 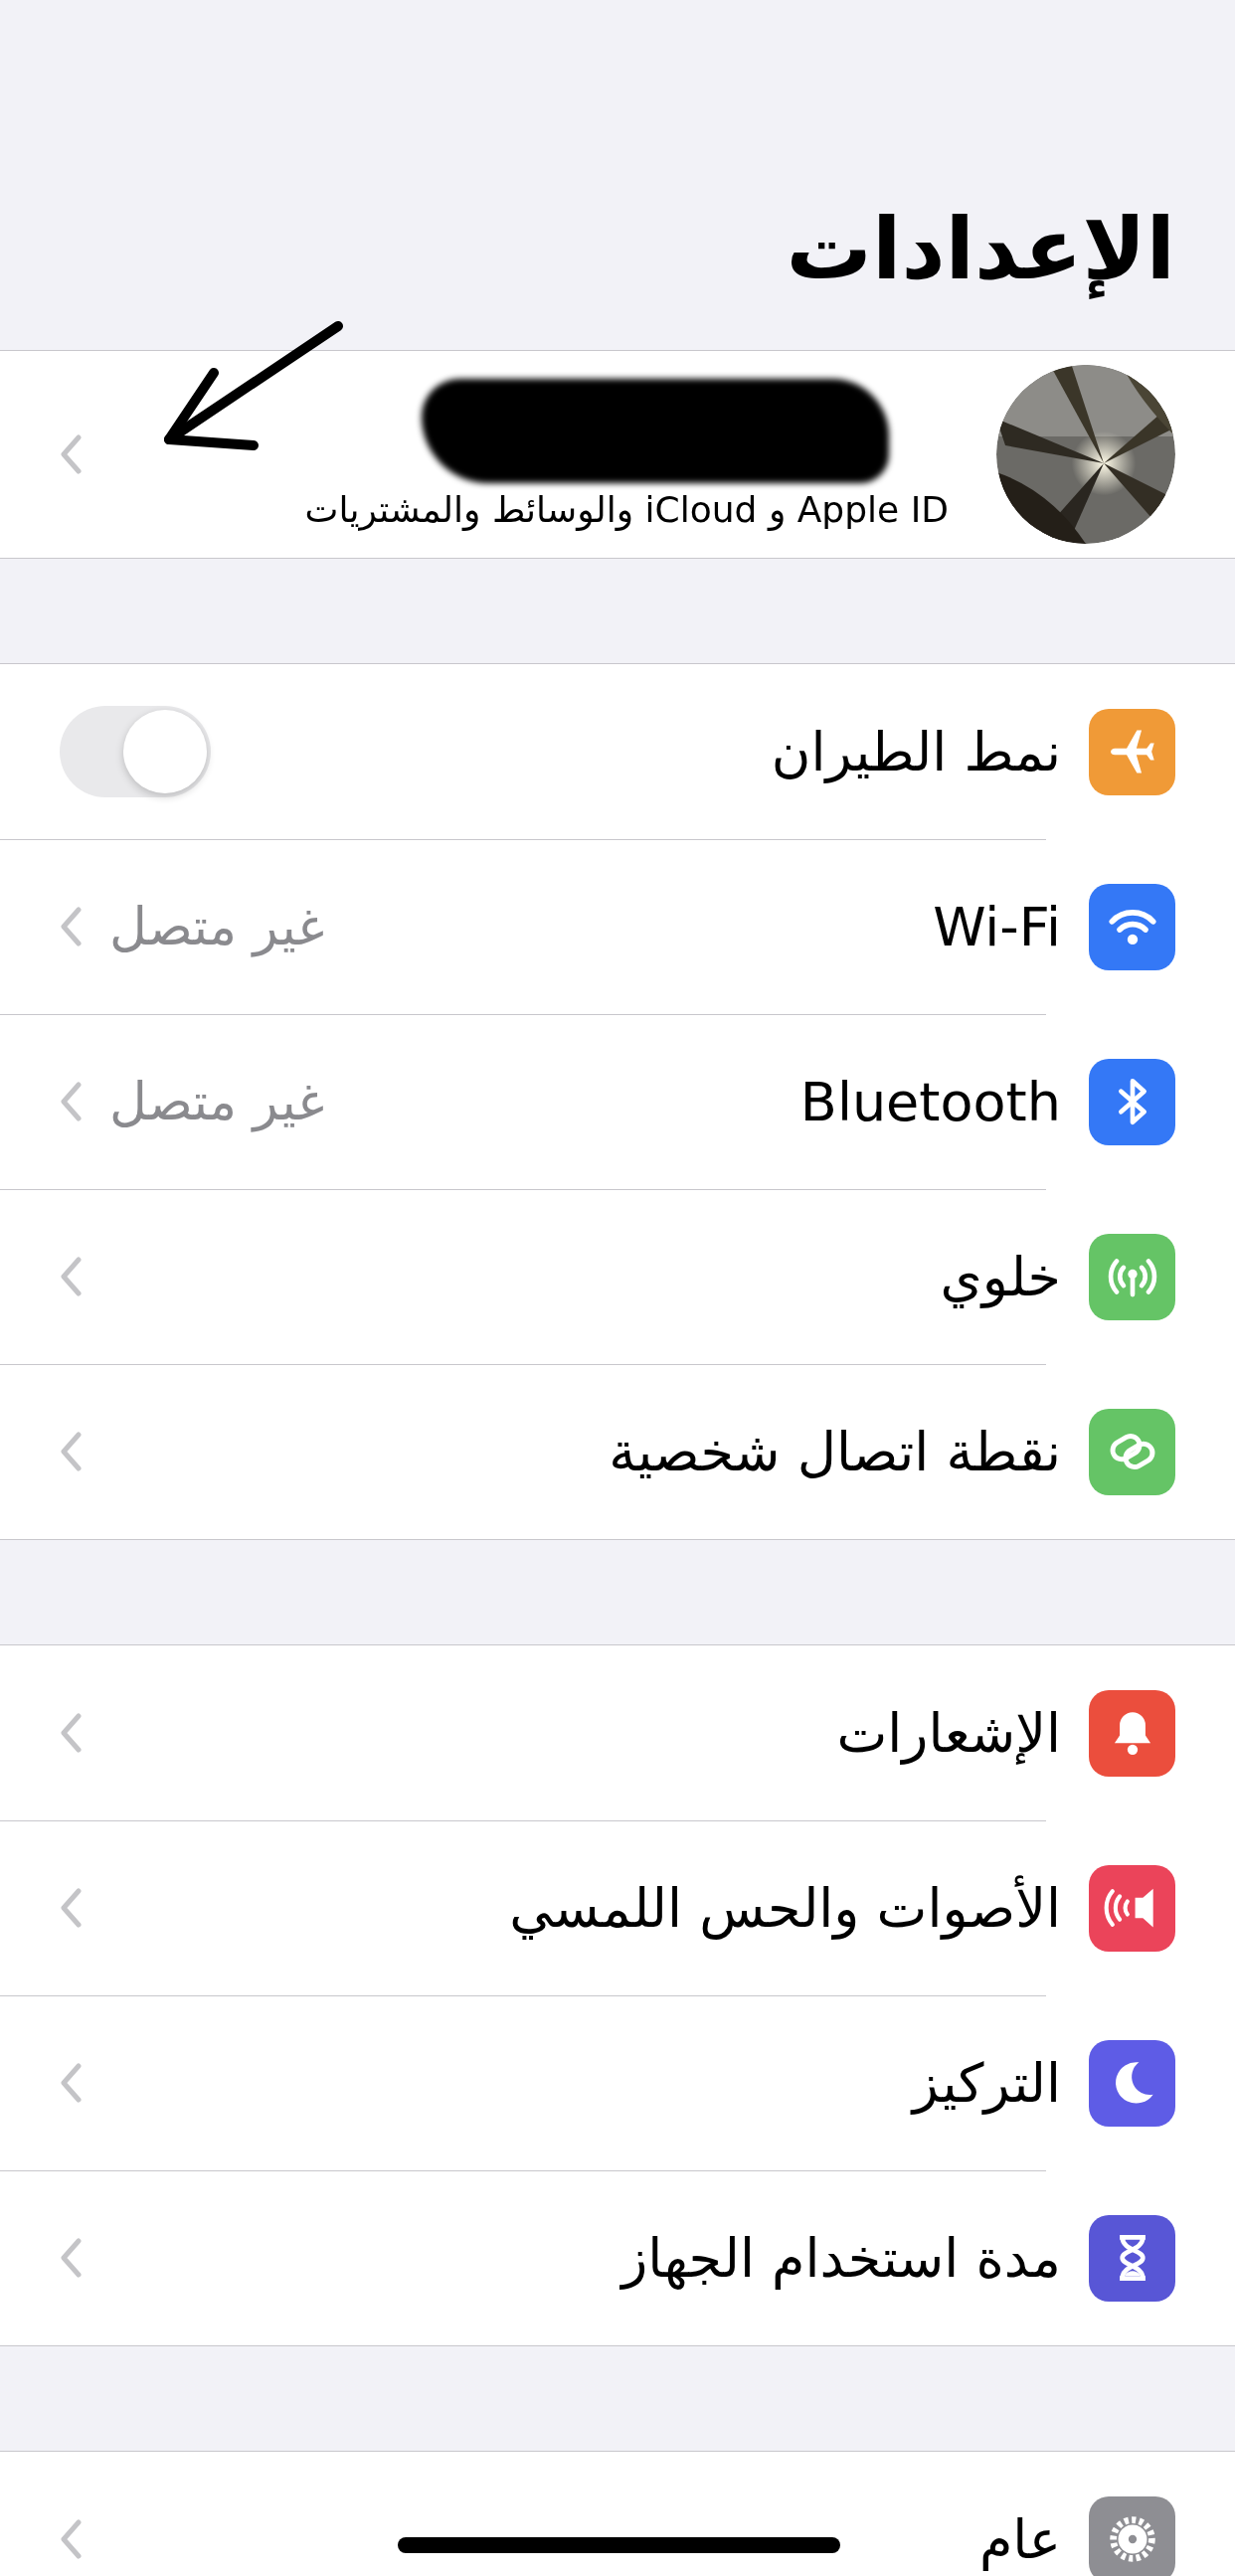 What do you see at coordinates (706, 1101) in the screenshot?
I see `setting-label: Bluetooth` at bounding box center [706, 1101].